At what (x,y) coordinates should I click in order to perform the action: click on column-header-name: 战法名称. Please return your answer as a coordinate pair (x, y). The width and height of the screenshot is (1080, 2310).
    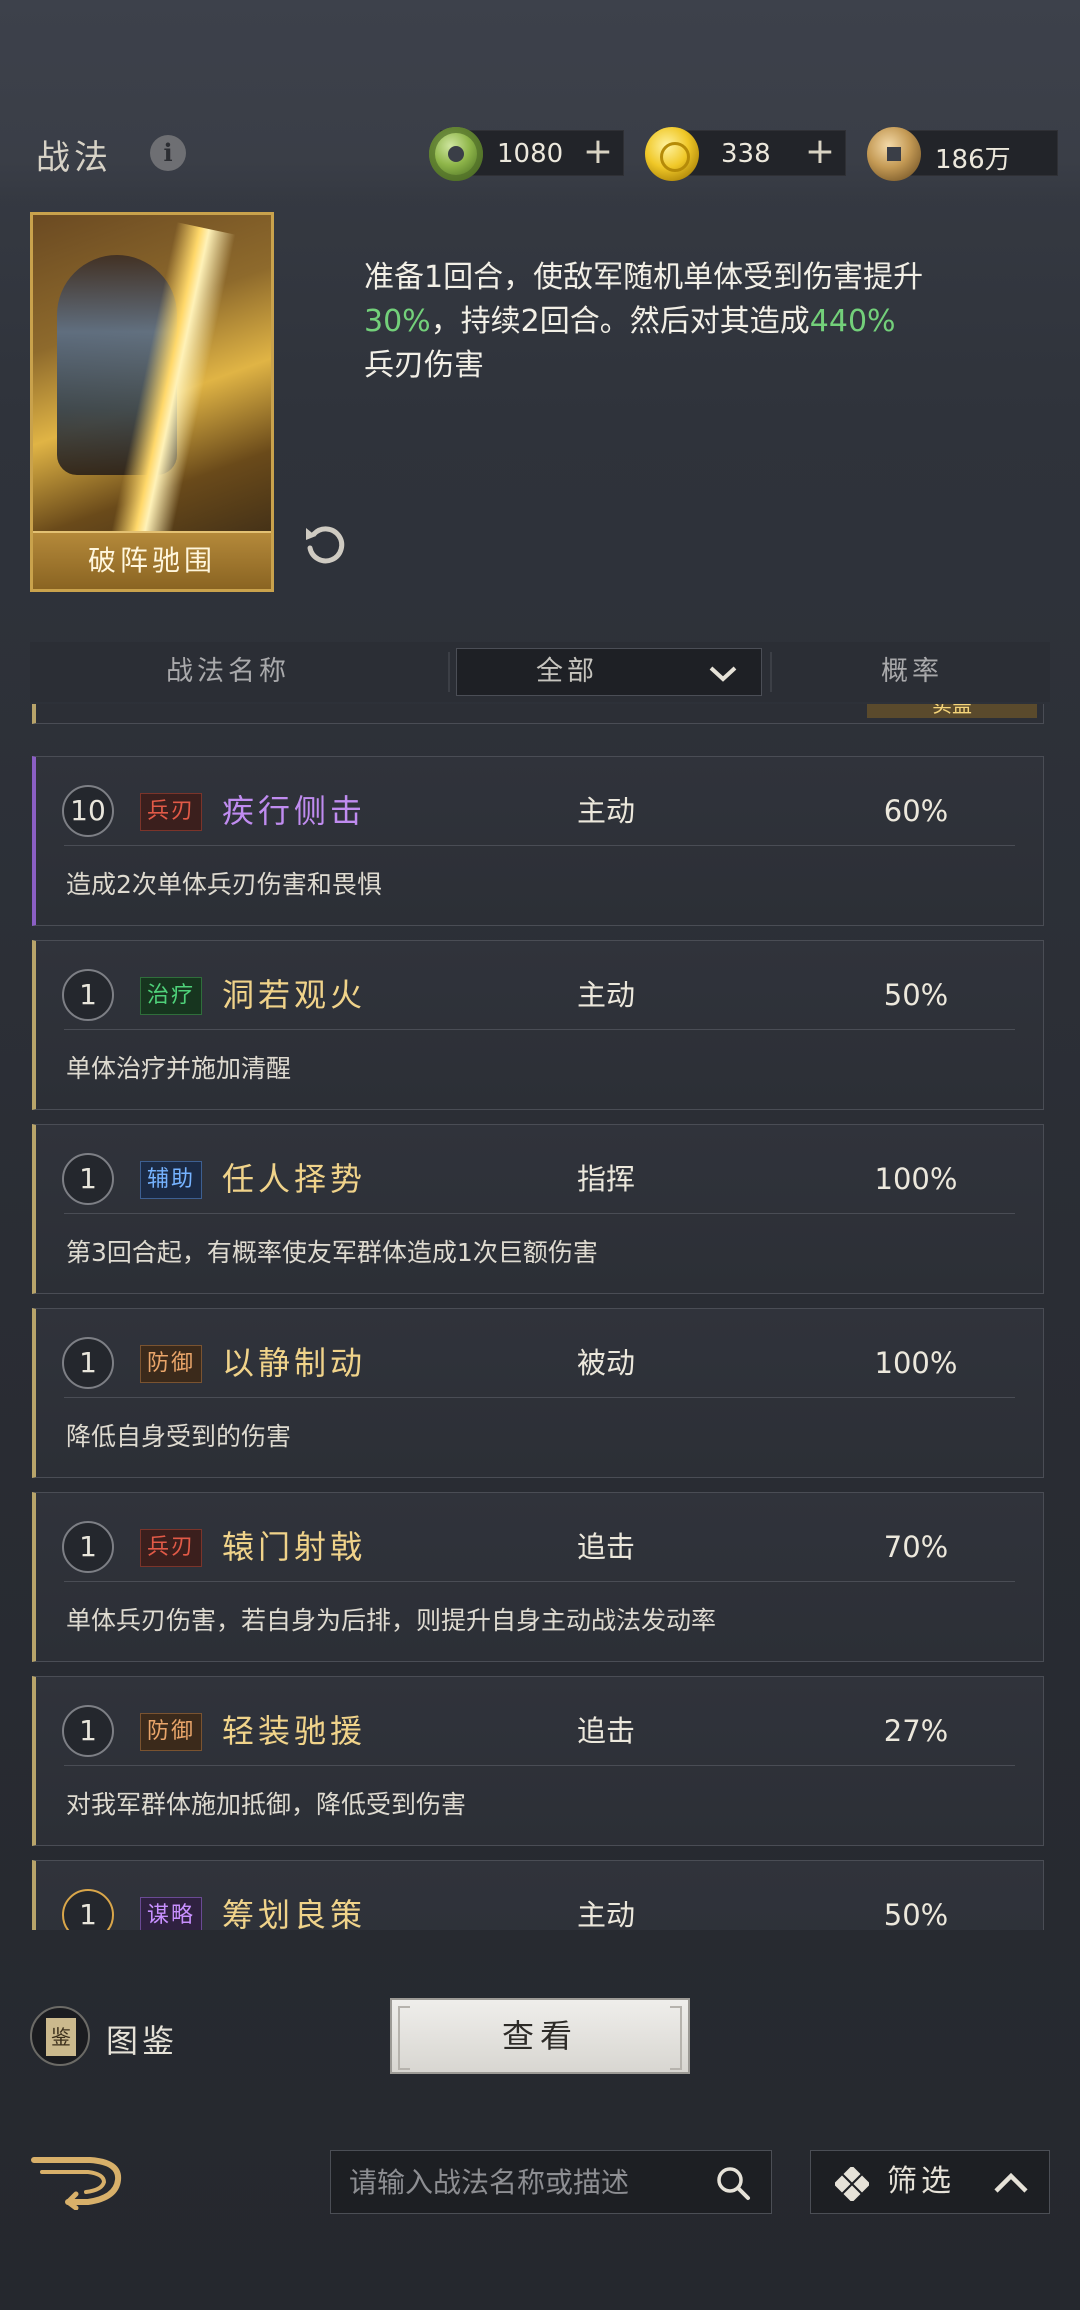
    Looking at the image, I should click on (228, 672).